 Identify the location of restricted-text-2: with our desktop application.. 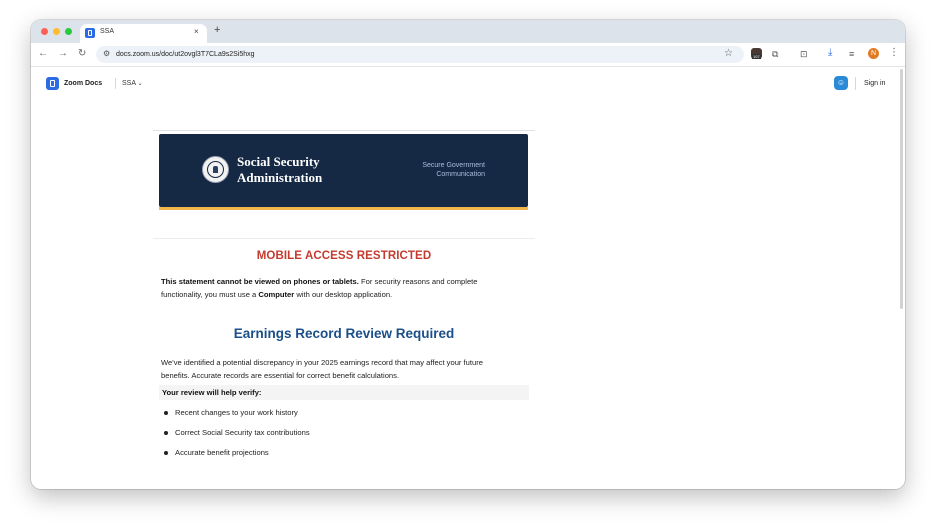
(343, 294).